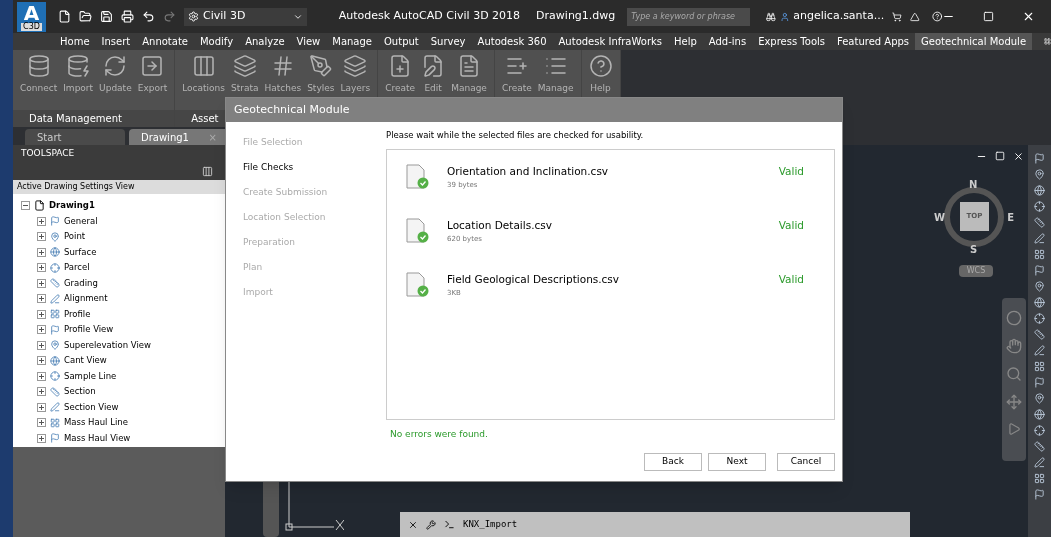 This screenshot has height=537, width=1051. Describe the element at coordinates (77, 268) in the screenshot. I see `tree-item: Parcel` at that location.